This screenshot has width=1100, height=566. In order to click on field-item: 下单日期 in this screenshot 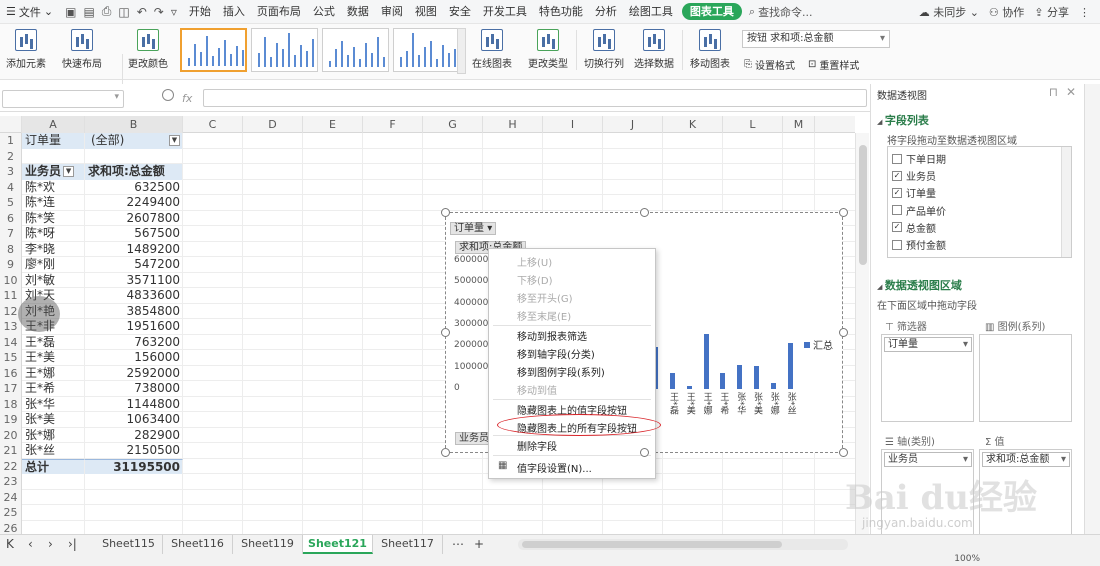, I will do `click(919, 158)`.